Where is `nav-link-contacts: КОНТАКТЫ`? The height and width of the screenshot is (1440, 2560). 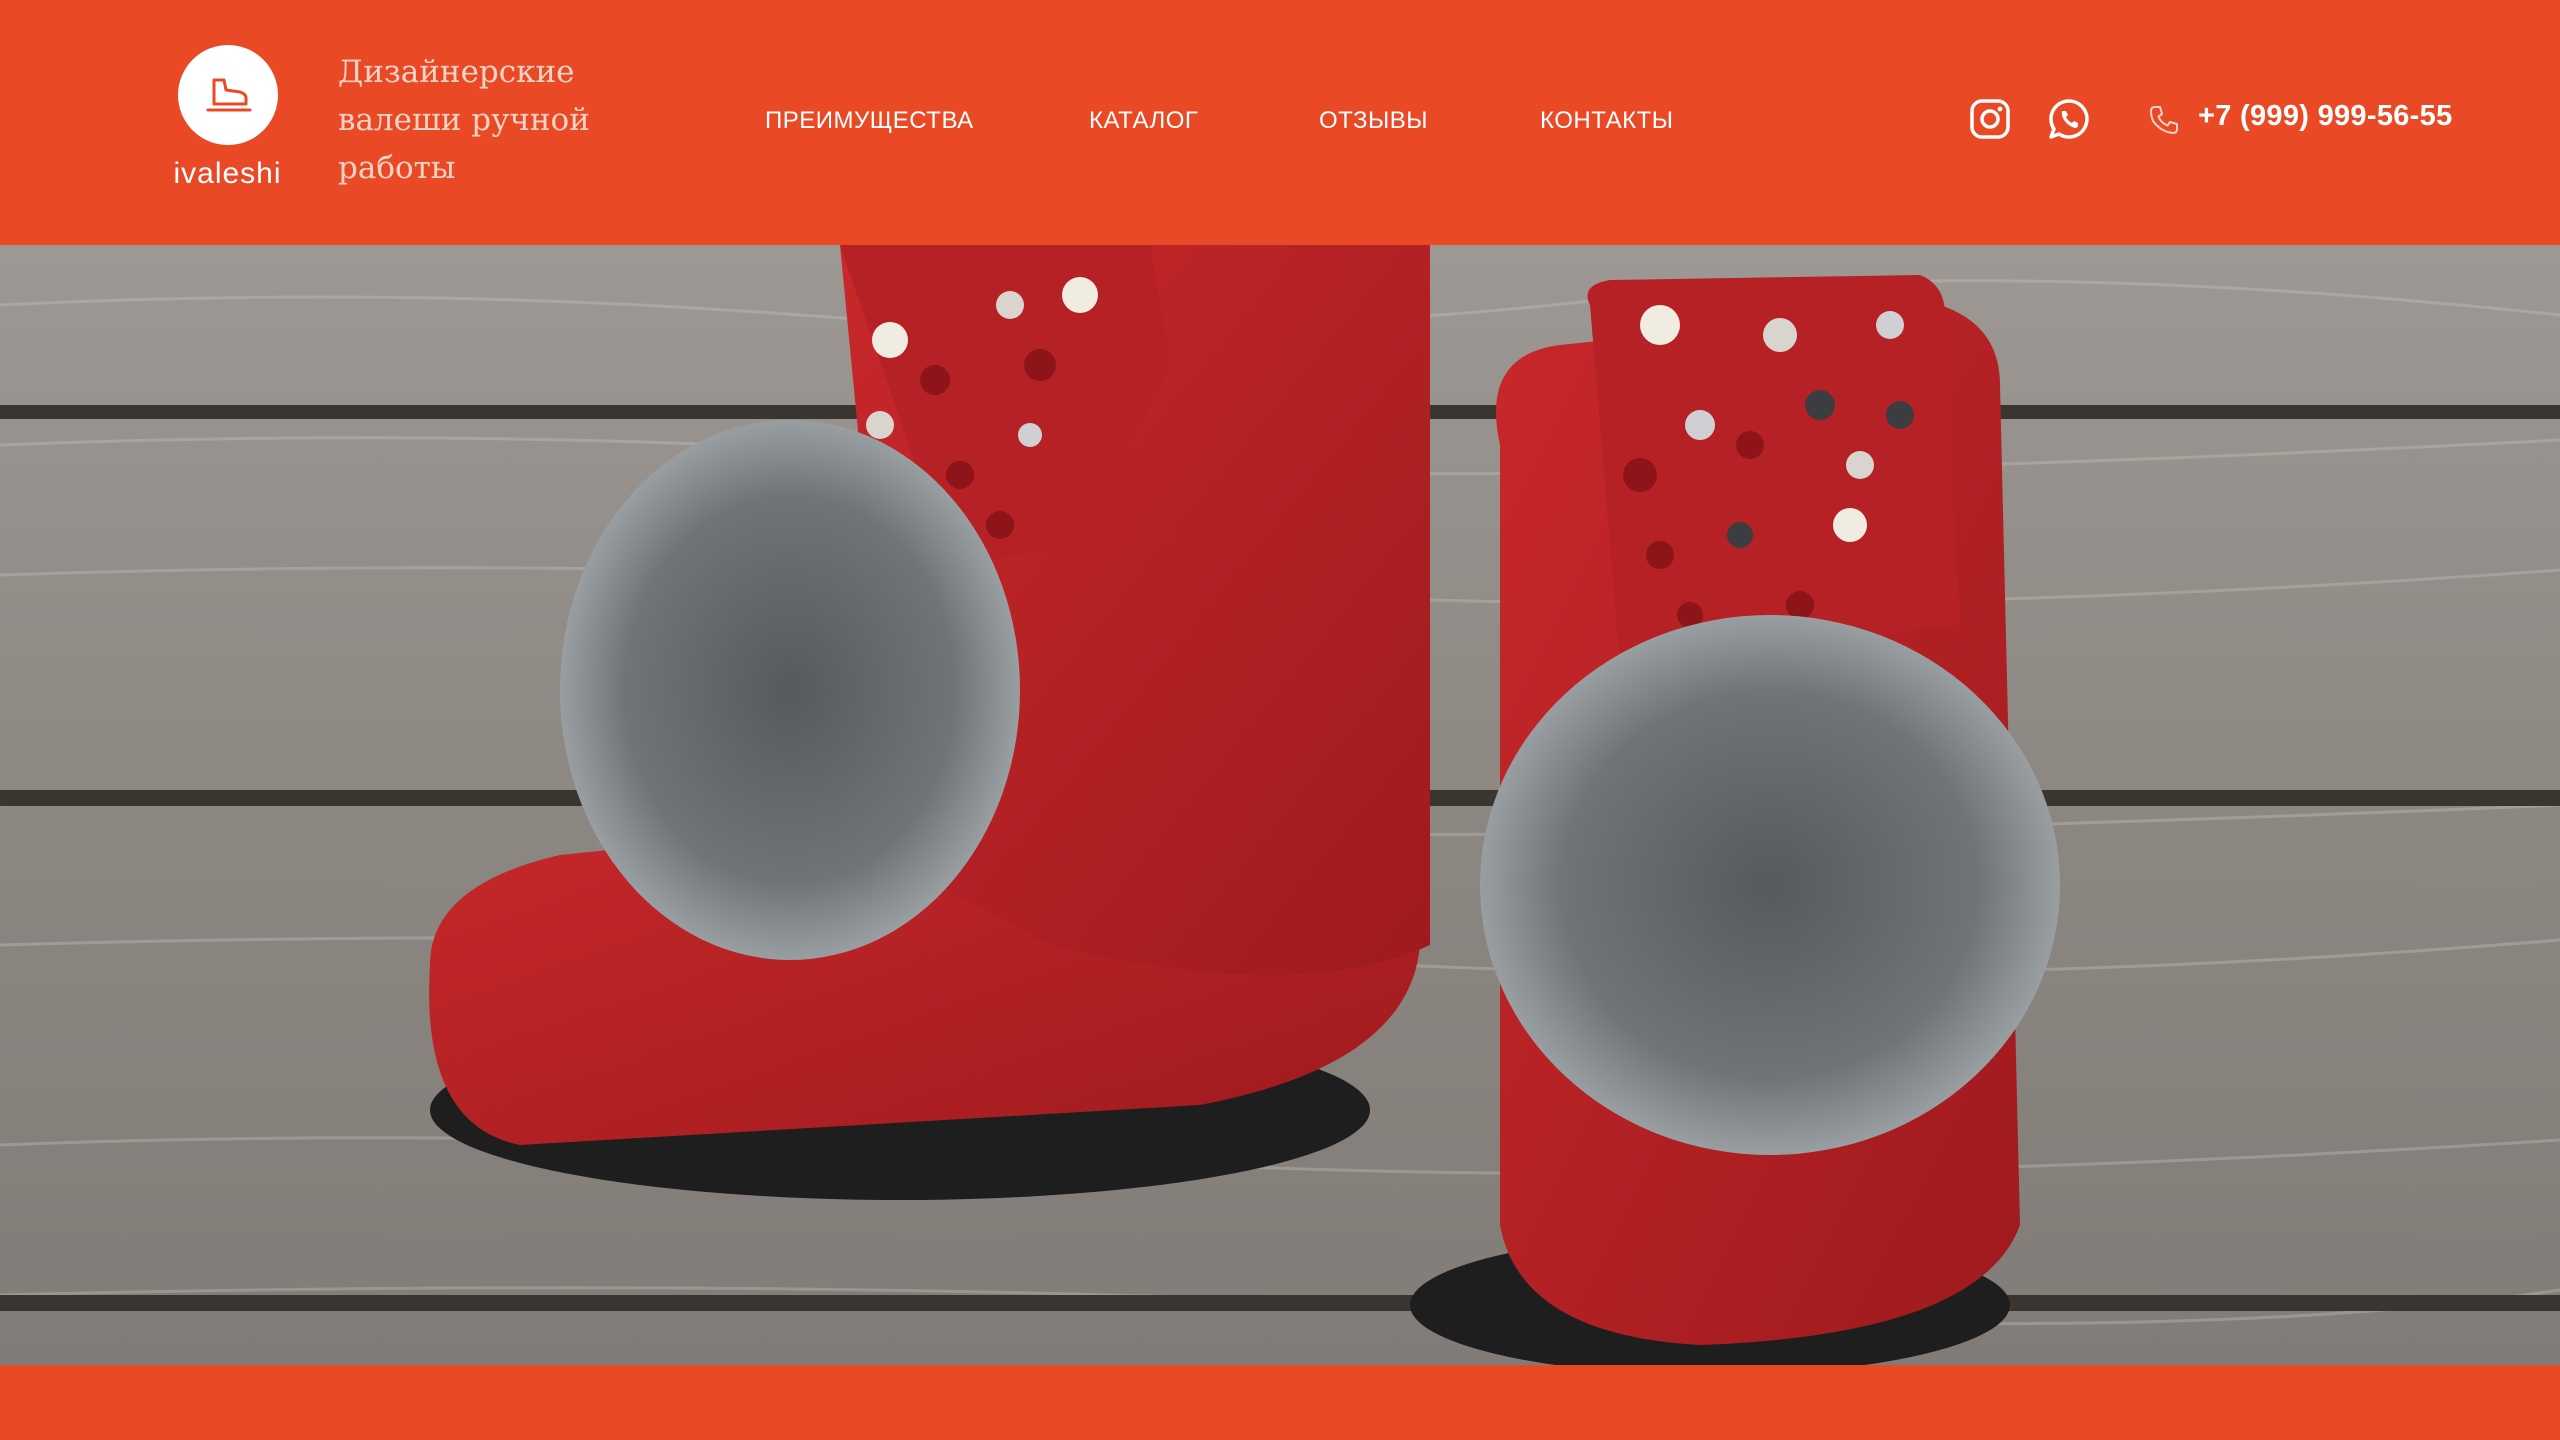 nav-link-contacts: КОНТАКТЫ is located at coordinates (1620, 121).